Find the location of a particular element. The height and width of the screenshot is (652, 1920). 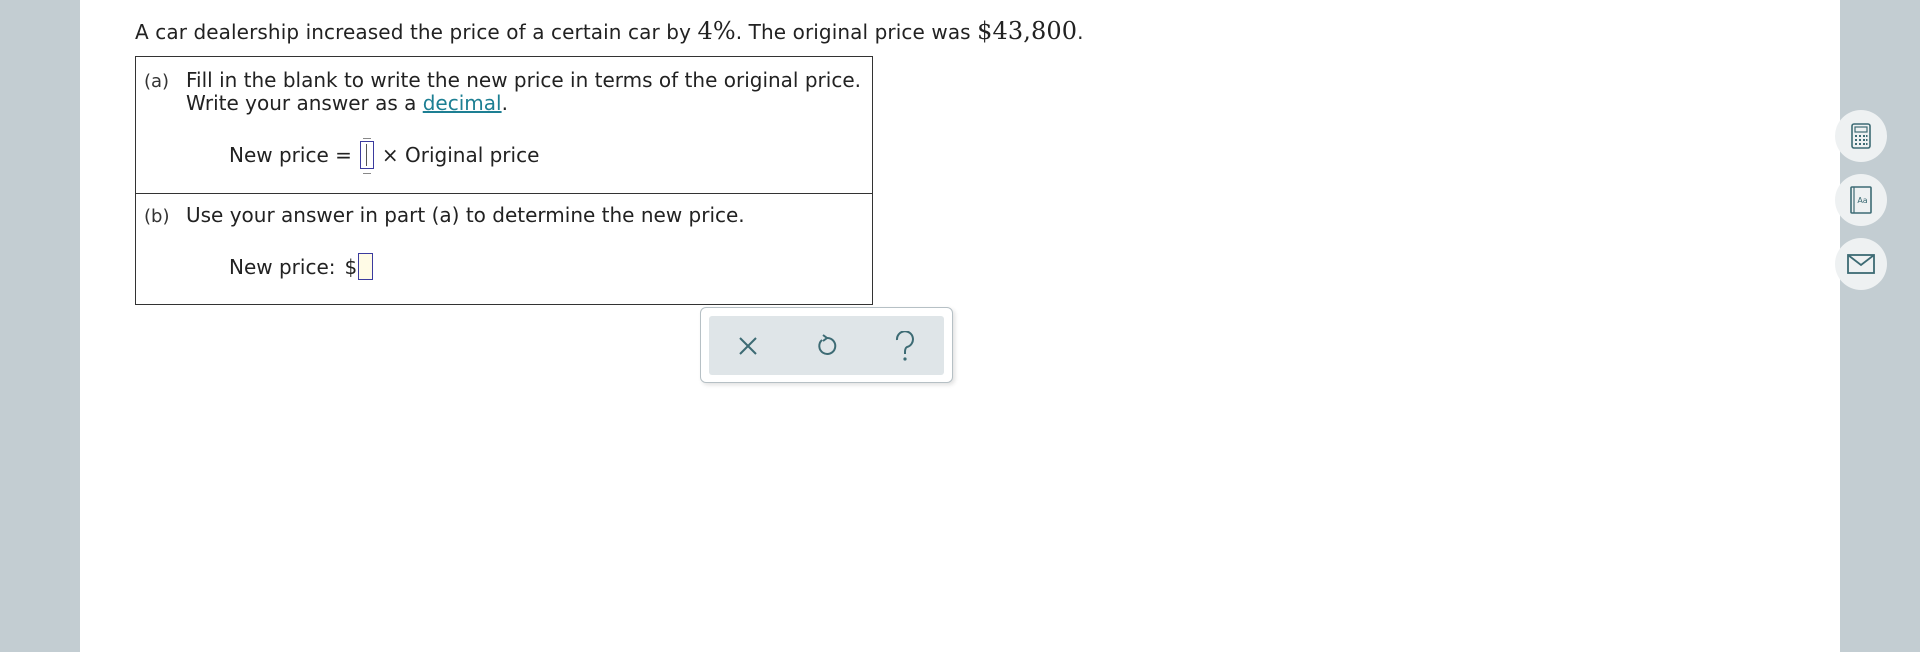

answer-toolbar-inner is located at coordinates (826, 345).